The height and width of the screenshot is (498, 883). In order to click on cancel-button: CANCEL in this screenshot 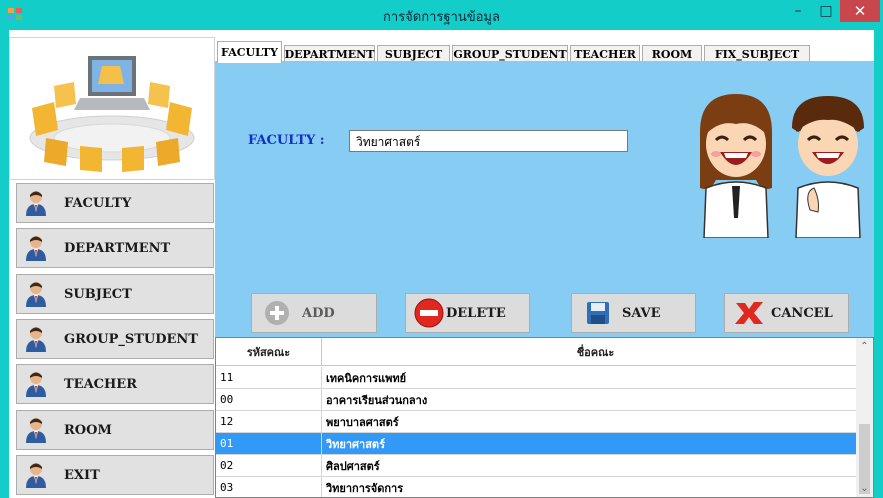, I will do `click(786, 313)`.